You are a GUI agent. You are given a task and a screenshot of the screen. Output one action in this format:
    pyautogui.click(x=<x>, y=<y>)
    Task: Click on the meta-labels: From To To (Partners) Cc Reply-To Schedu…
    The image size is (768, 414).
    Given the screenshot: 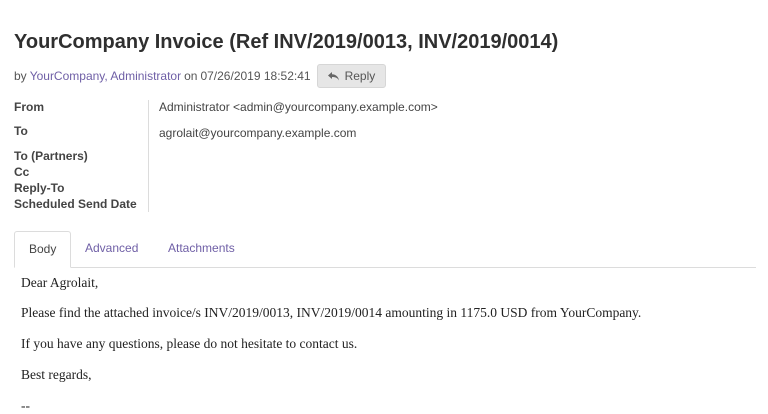 What is the action you would take?
    pyautogui.click(x=81, y=156)
    